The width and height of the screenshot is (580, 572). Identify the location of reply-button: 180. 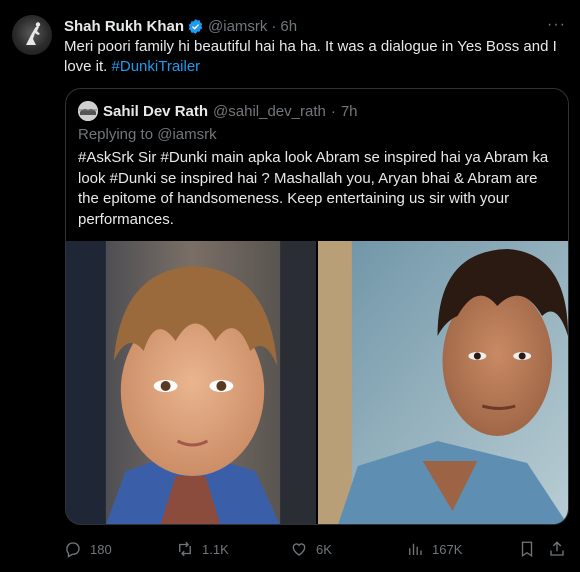
(88, 549).